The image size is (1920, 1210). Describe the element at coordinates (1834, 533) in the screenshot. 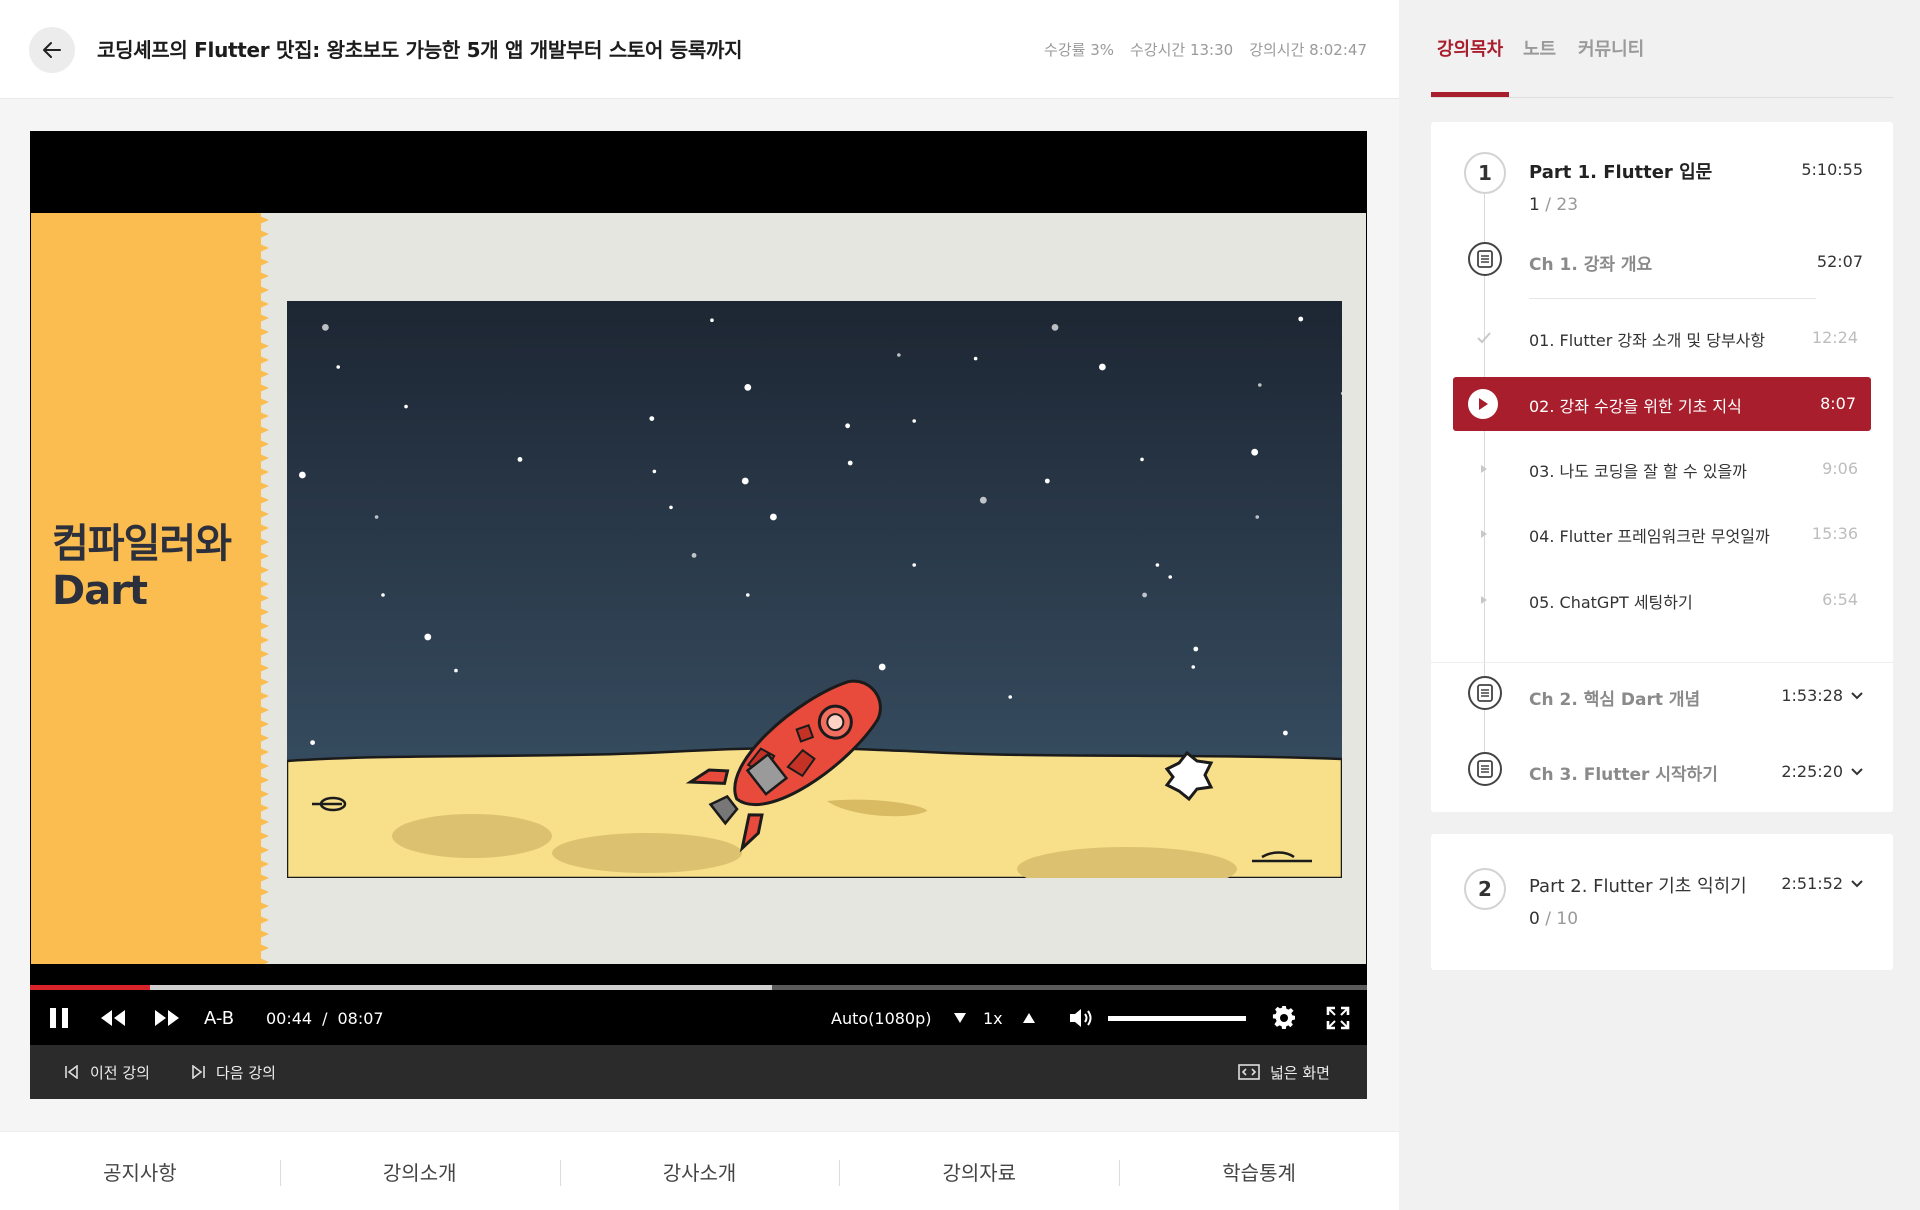

I see `lesson-duration: 15:36` at that location.